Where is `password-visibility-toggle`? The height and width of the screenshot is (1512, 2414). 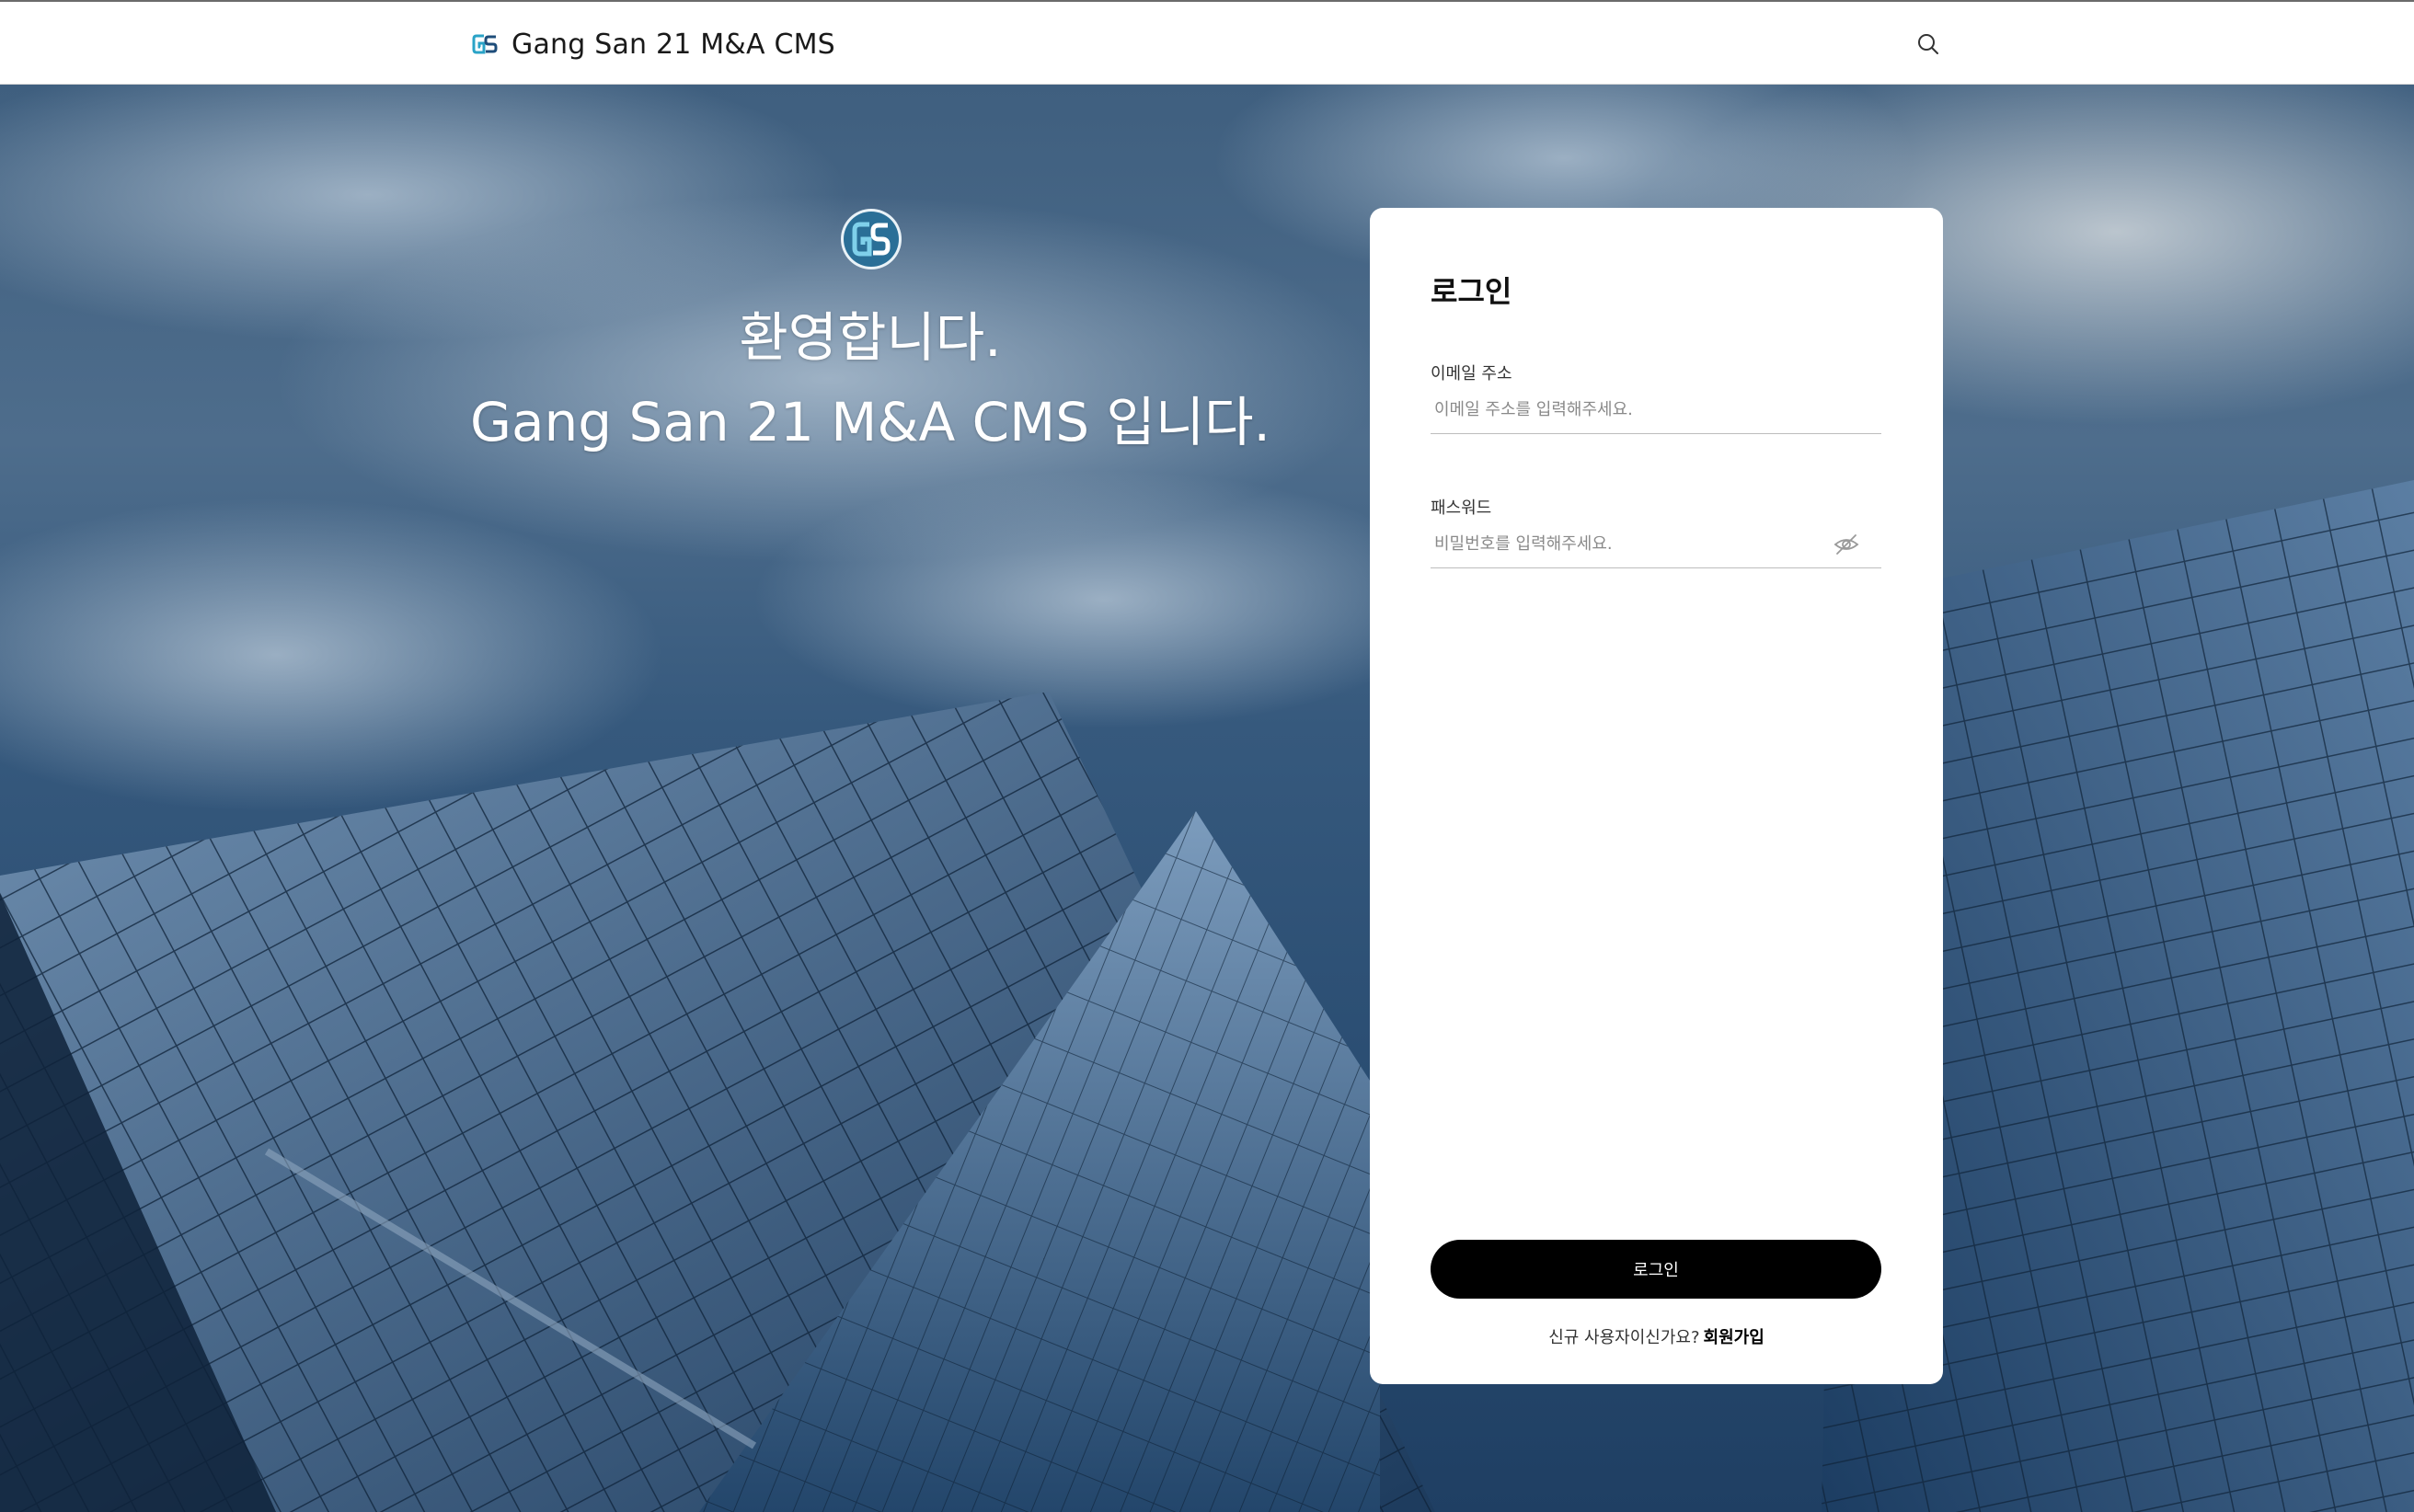 password-visibility-toggle is located at coordinates (1846, 544).